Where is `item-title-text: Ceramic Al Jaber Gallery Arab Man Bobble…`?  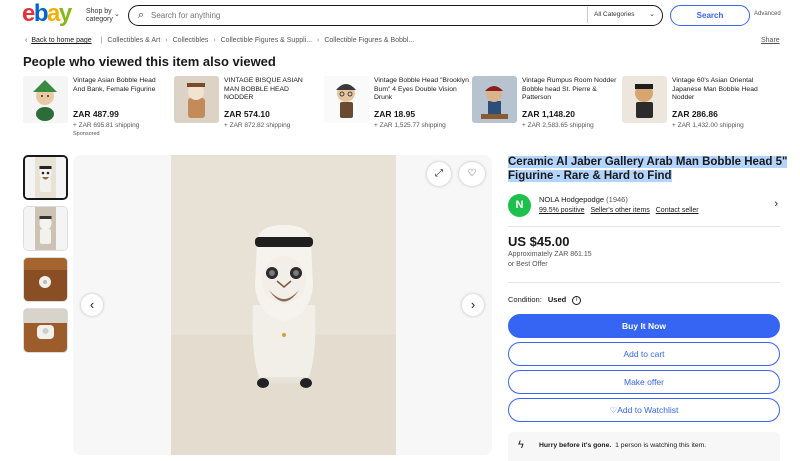
item-title-text: Ceramic Al Jaber Gallery Arab Man Bobble… is located at coordinates (648, 169).